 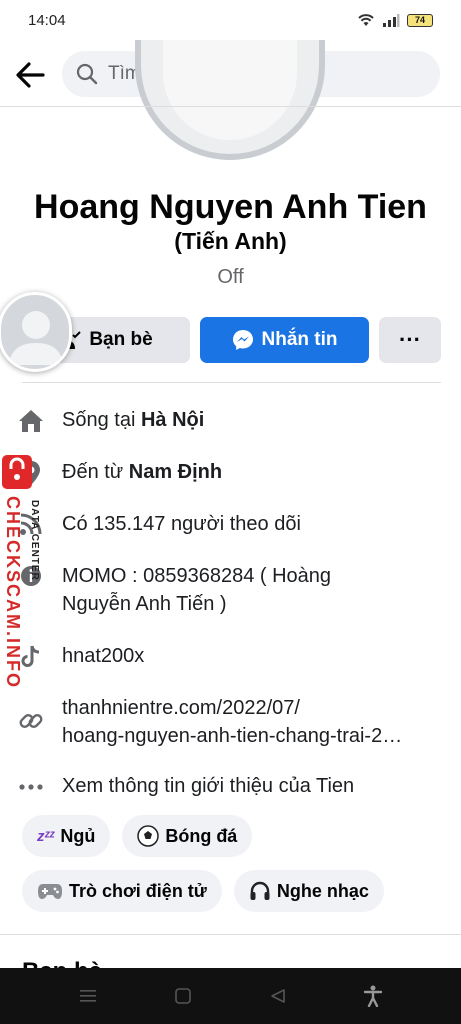 I want to click on info-tiktok: hnat200x, so click(x=230, y=656).